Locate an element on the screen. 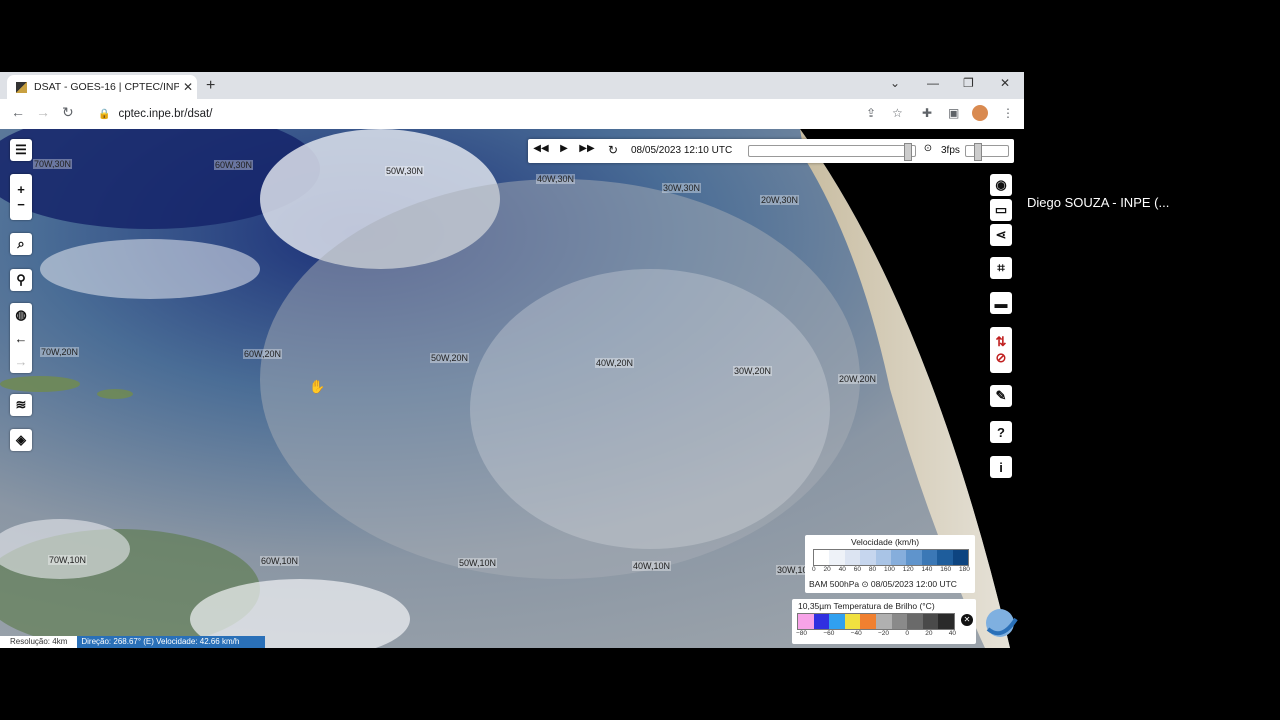 The image size is (1280, 720). wind-color-ramp is located at coordinates (891, 557).